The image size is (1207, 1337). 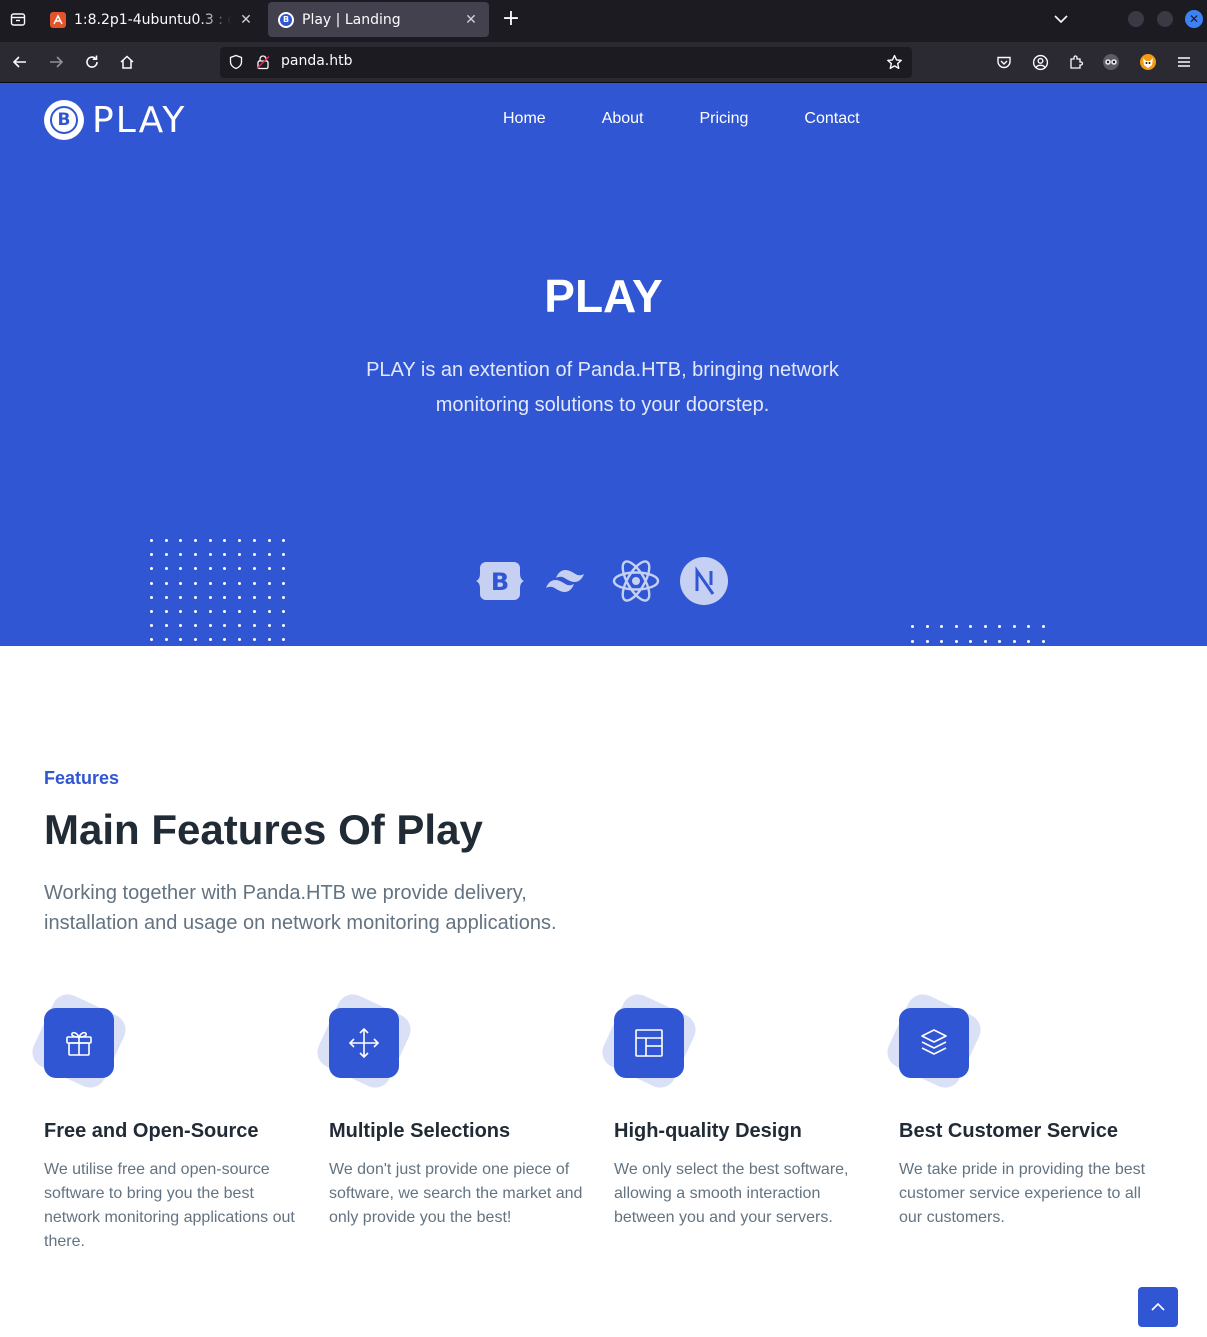 What do you see at coordinates (724, 119) in the screenshot?
I see `nav-pricing: Pricing` at bounding box center [724, 119].